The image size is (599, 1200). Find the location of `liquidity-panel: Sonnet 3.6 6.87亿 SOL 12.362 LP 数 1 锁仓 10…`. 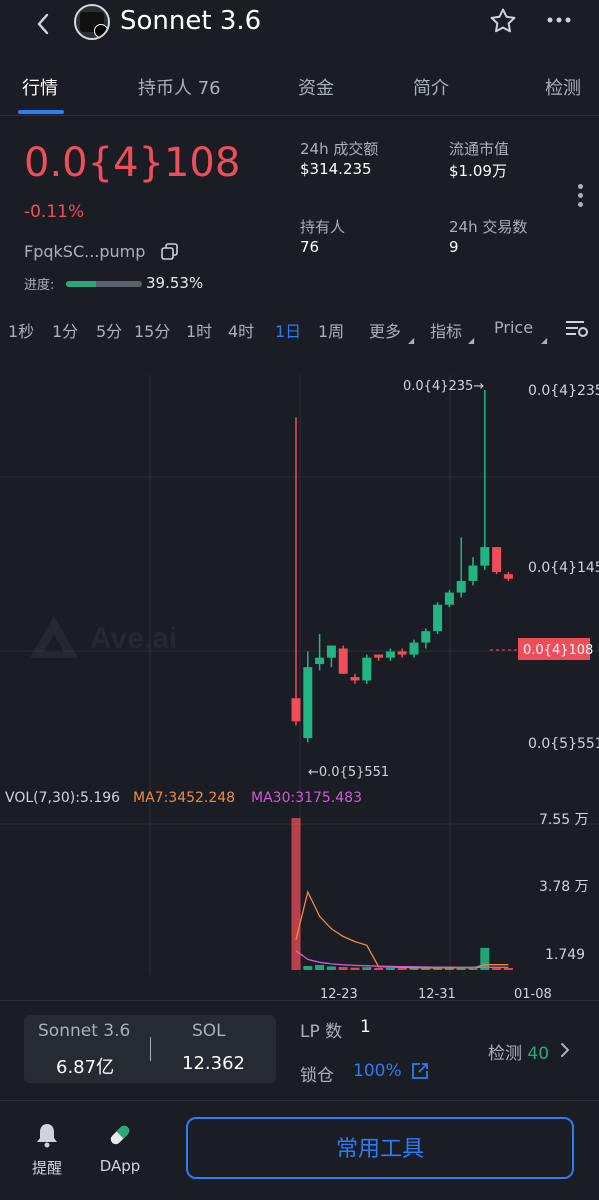

liquidity-panel: Sonnet 3.6 6.87亿 SOL 12.362 LP 数 1 锁仓 10… is located at coordinates (299, 1050).